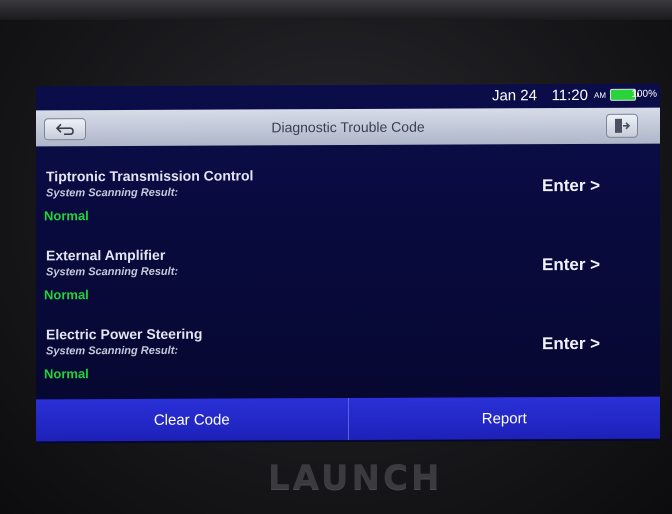  Describe the element at coordinates (569, 95) in the screenshot. I see `status-time: 11:20` at that location.